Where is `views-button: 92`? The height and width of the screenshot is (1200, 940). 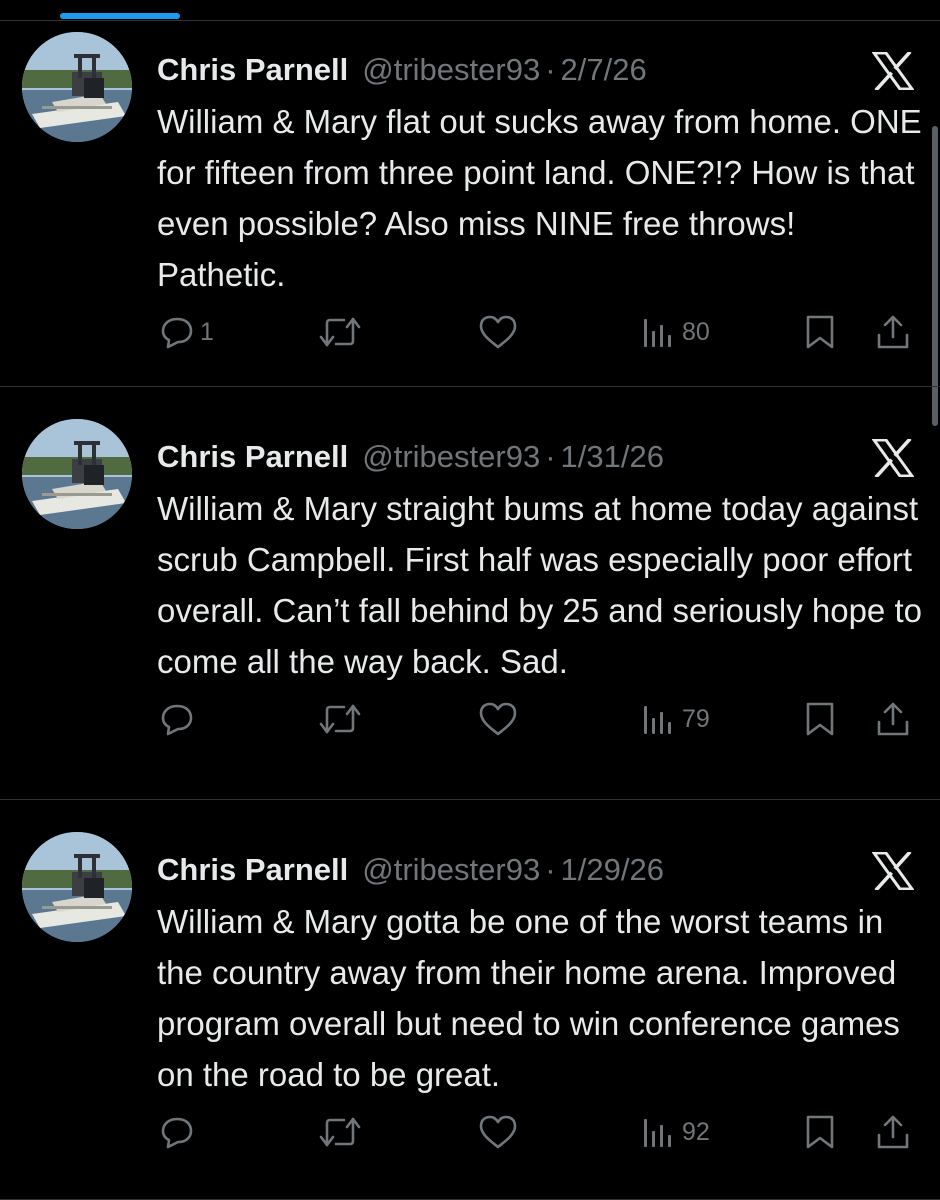
views-button: 92 is located at coordinates (675, 1132).